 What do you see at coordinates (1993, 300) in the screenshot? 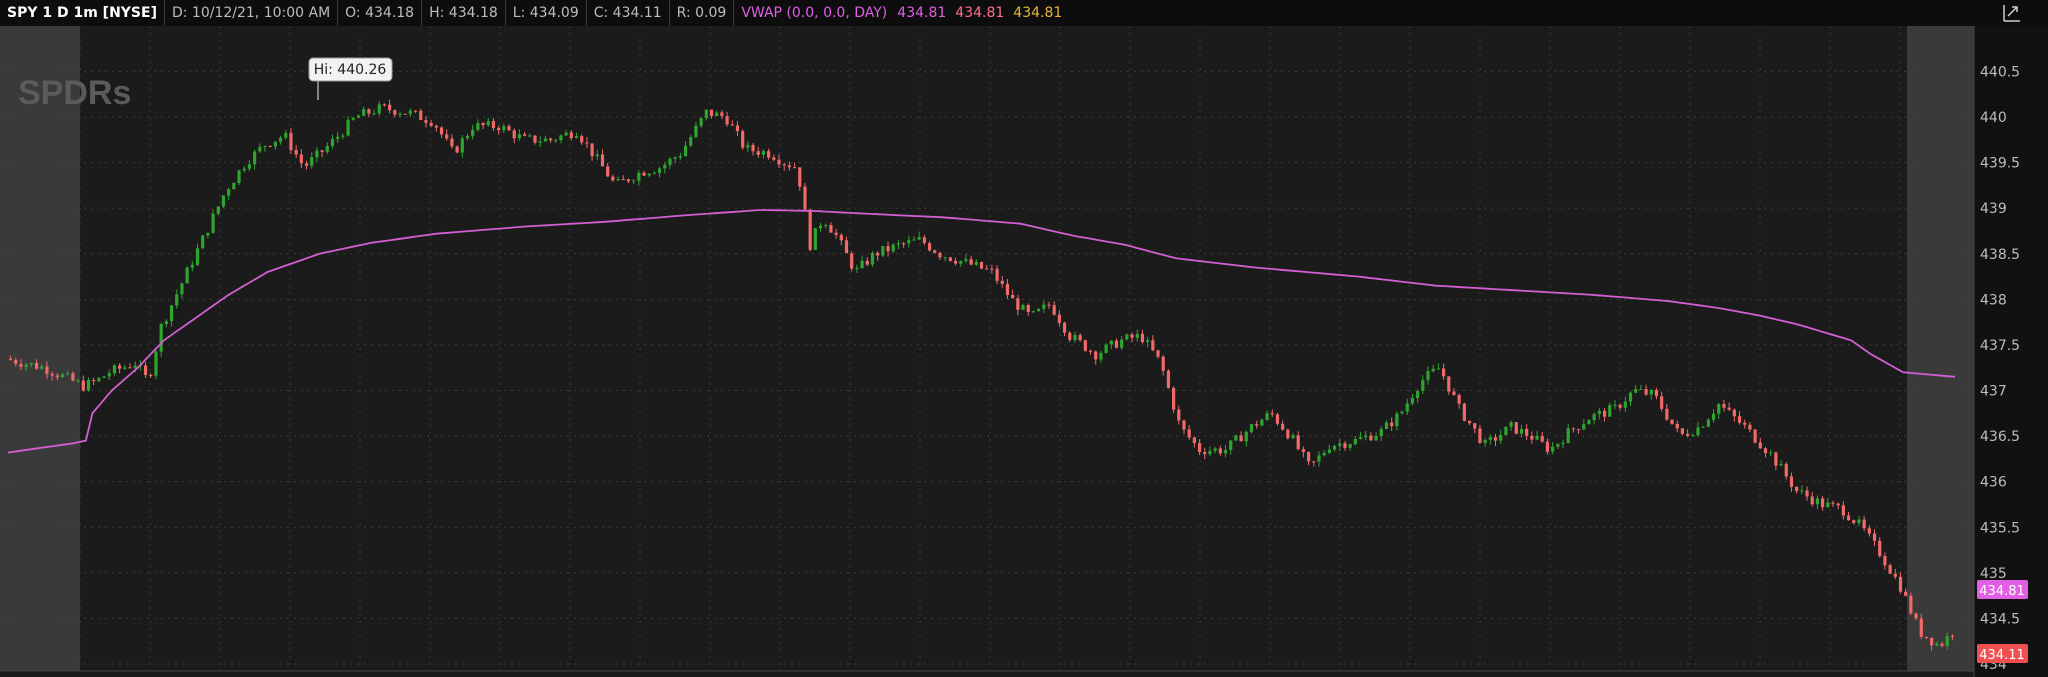
I see `y-tick-label: 438` at bounding box center [1993, 300].